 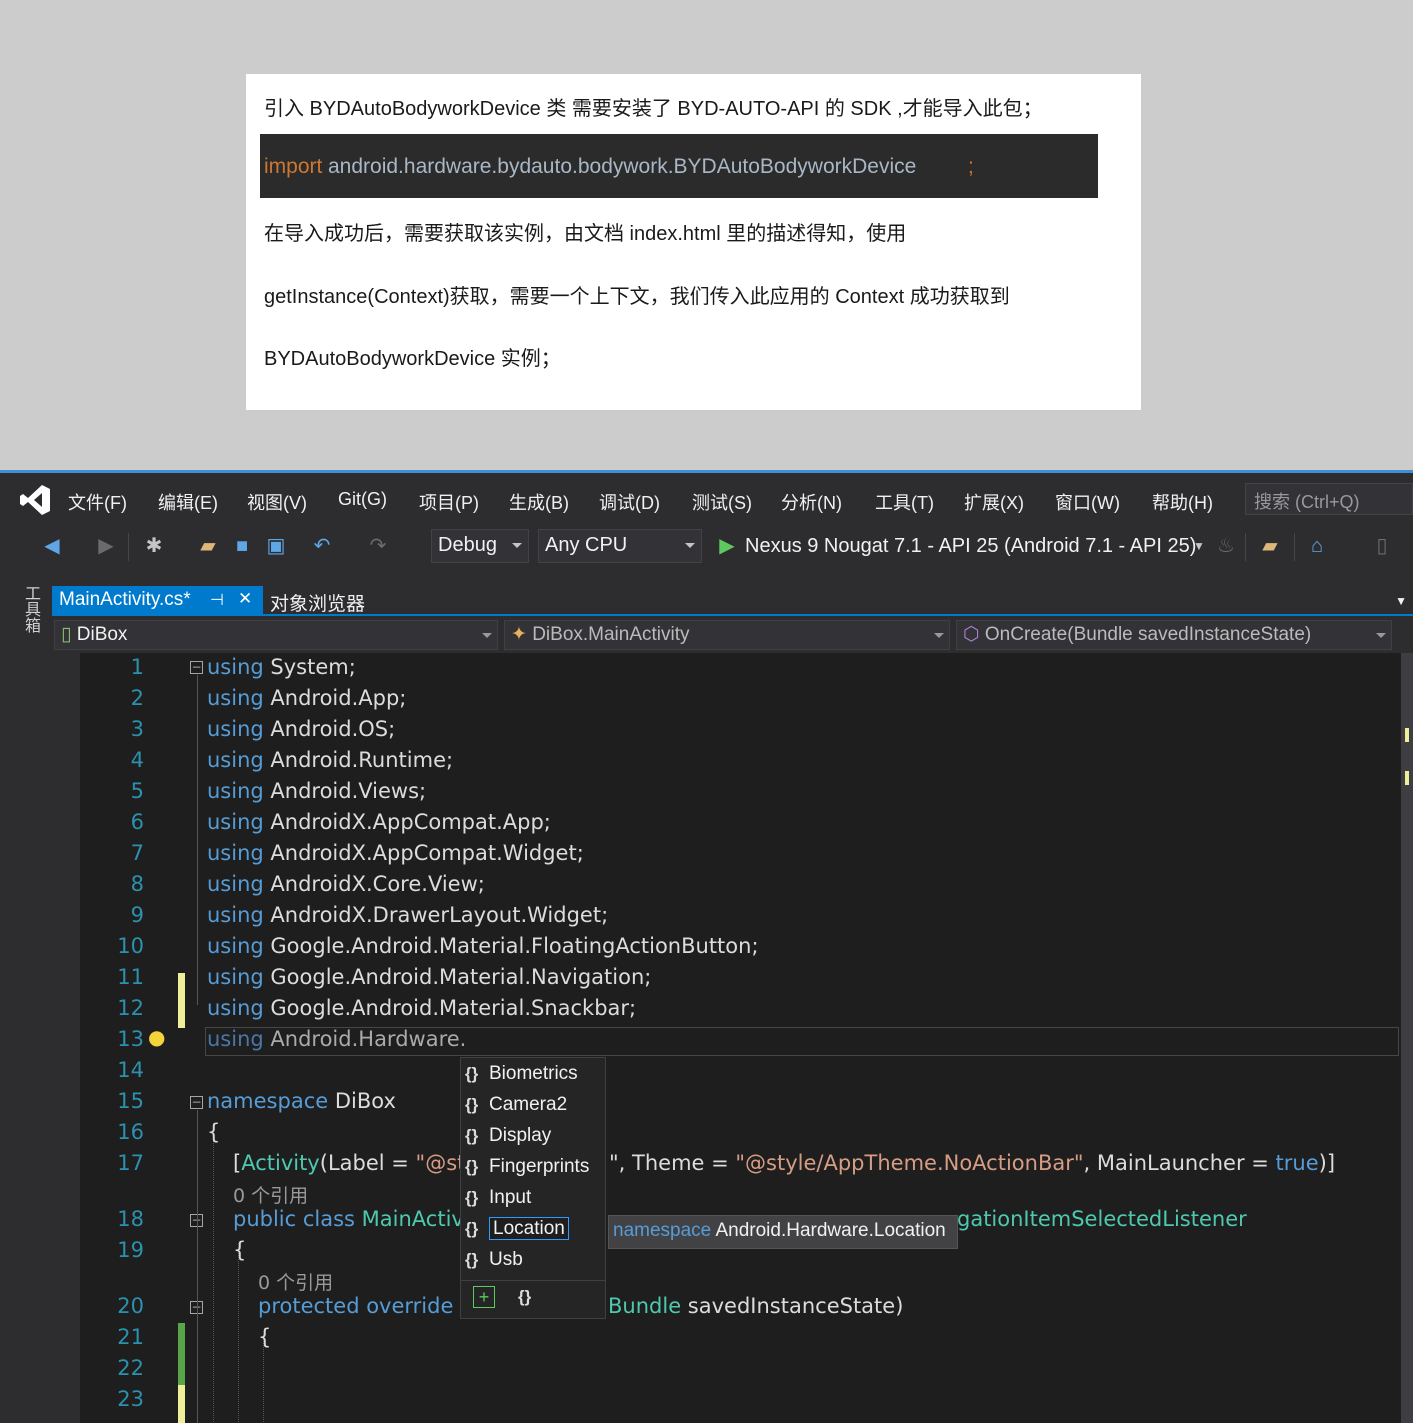 What do you see at coordinates (1270, 546) in the screenshot?
I see `folder-search-icon: ▰` at bounding box center [1270, 546].